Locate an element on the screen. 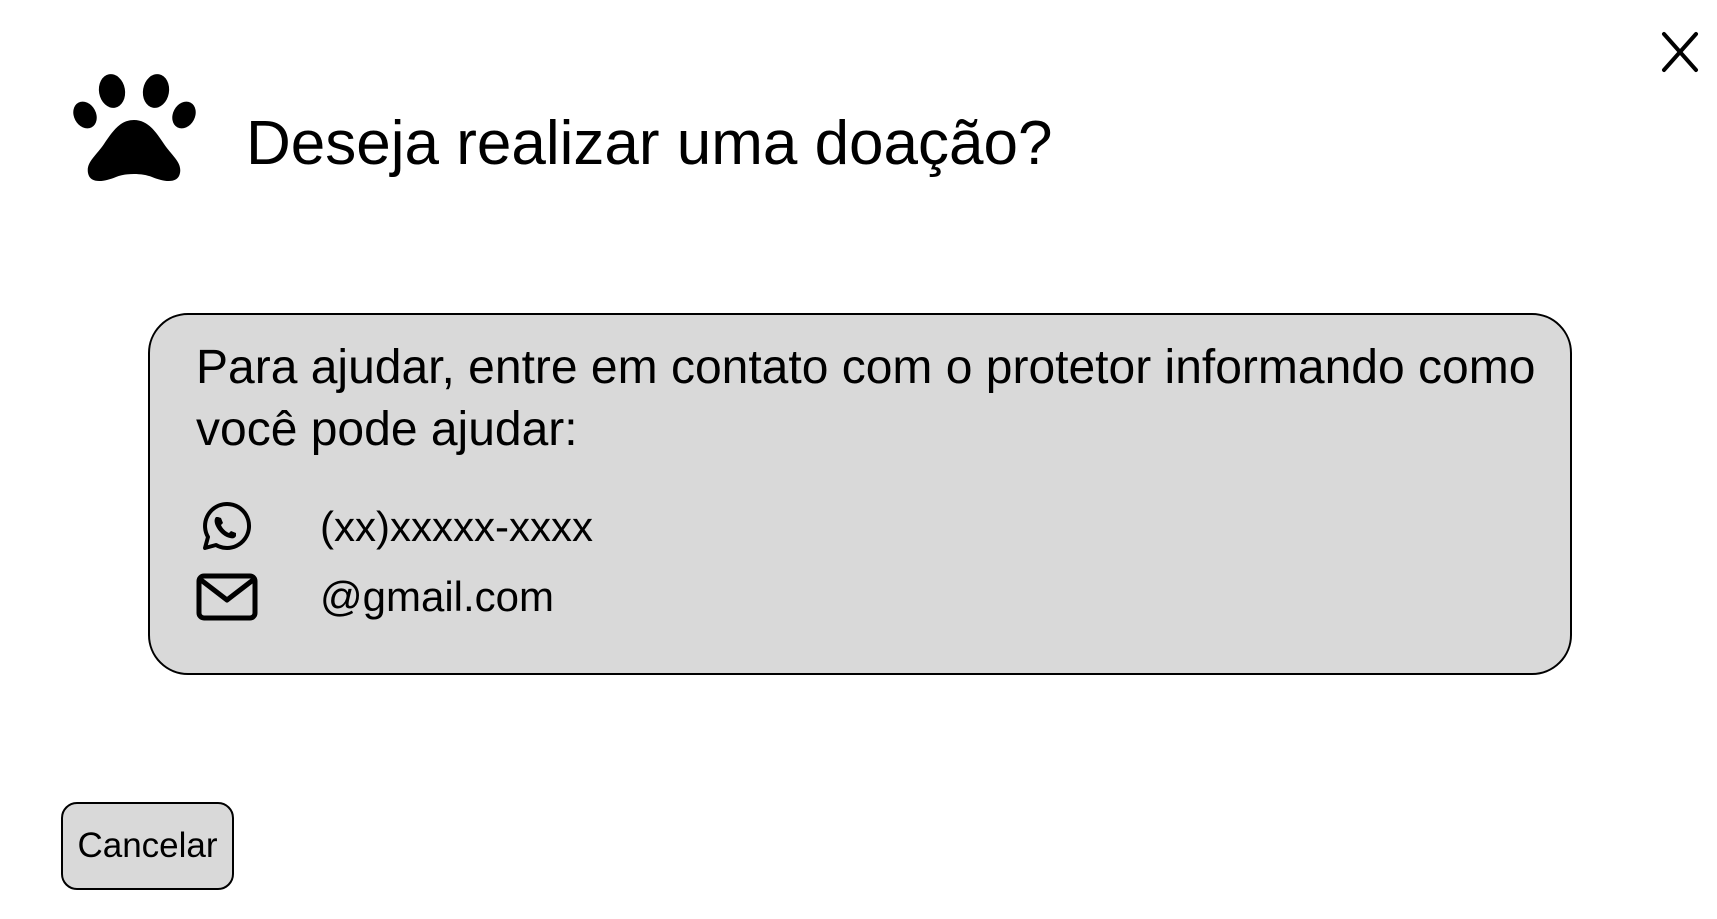  close-button is located at coordinates (1680, 52).